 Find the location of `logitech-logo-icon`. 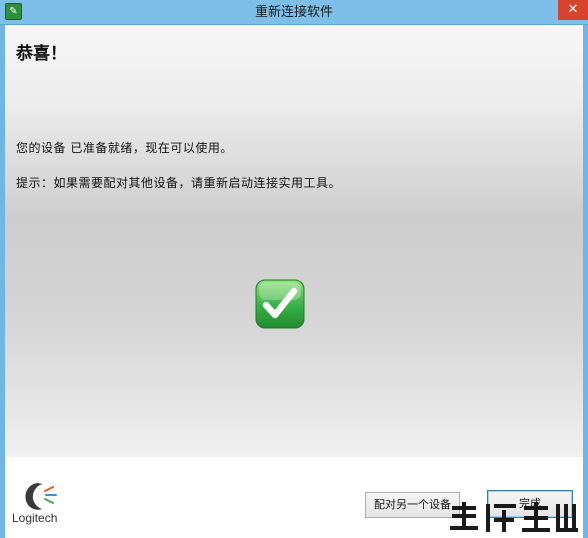

logitech-logo-icon is located at coordinates (41, 496).